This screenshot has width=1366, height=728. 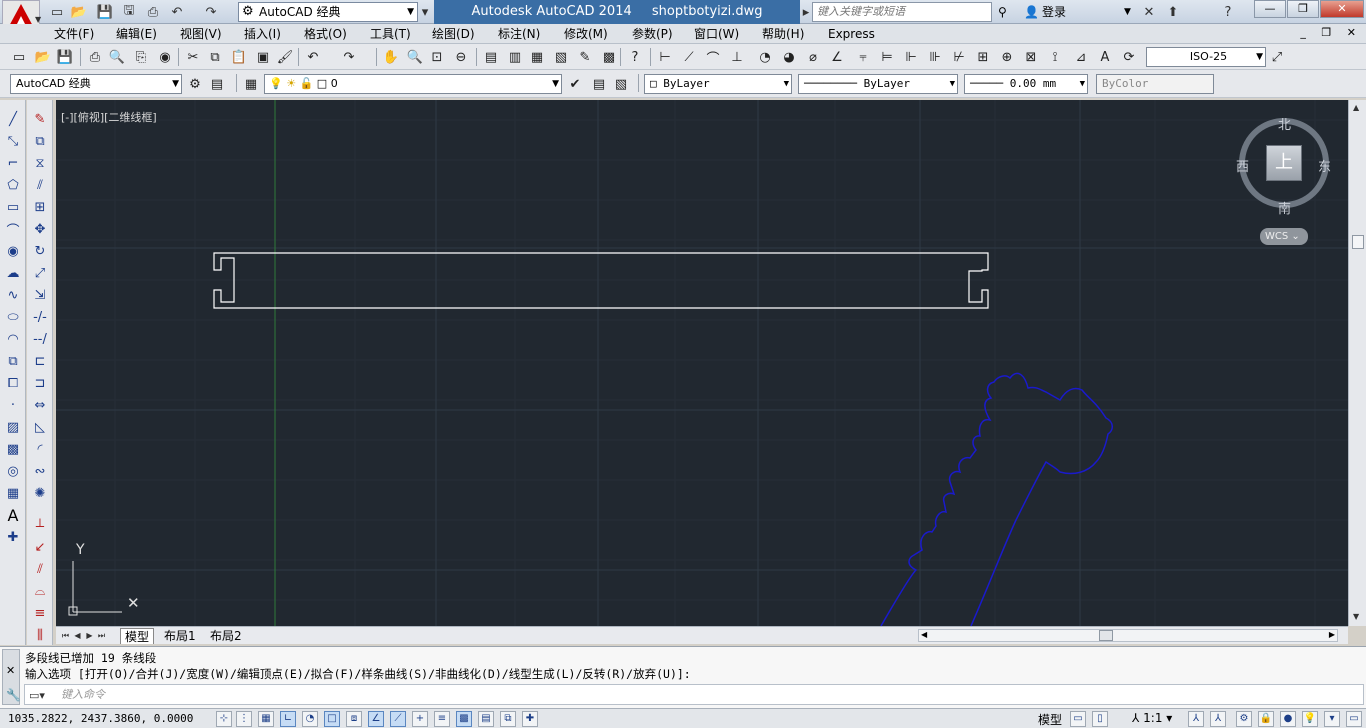 I want to click on arc-icon: ⌒, so click(x=13, y=229).